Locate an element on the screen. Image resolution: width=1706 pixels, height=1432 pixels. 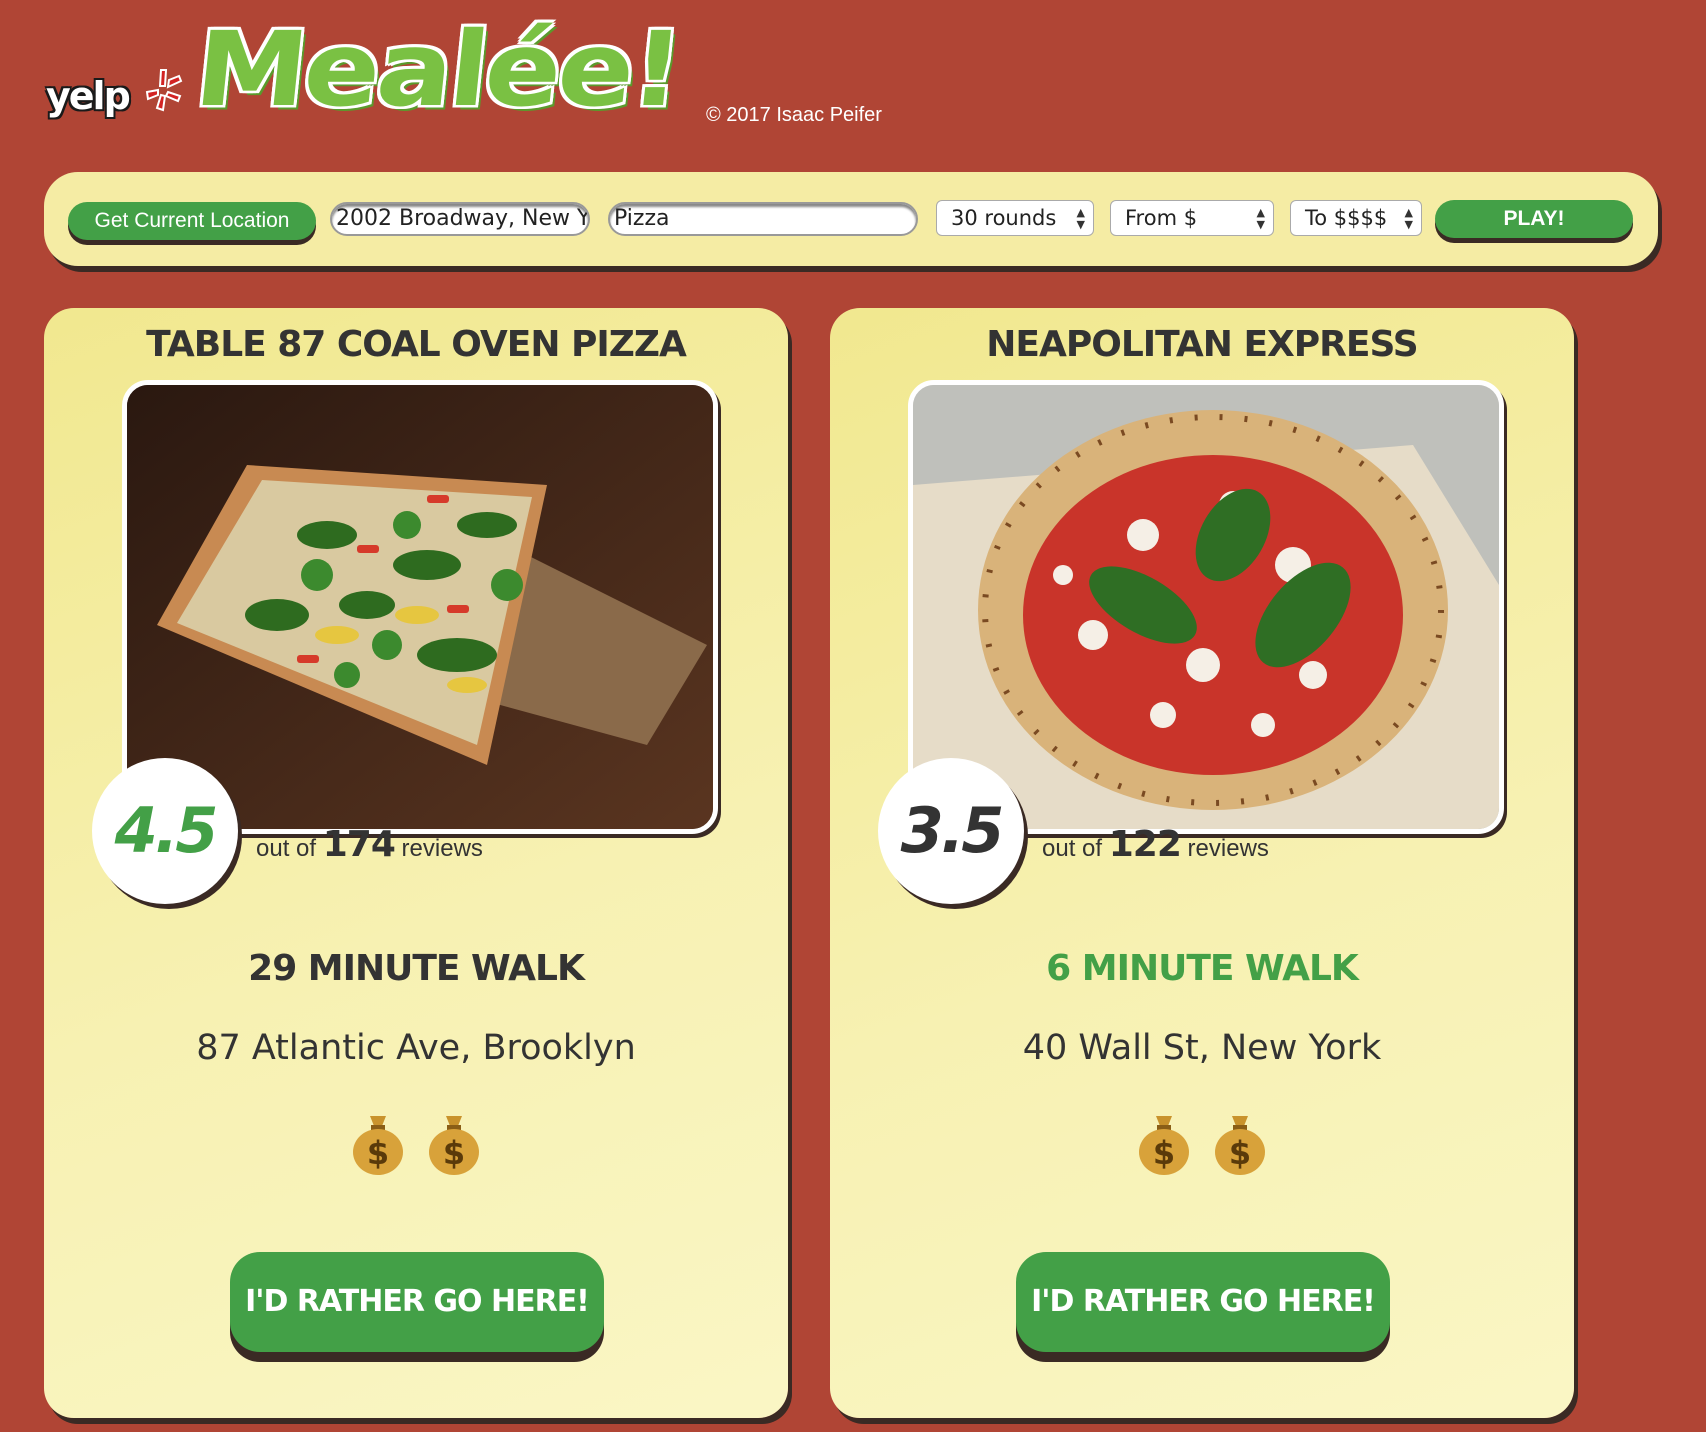
rating-badge: 3.5 is located at coordinates (951, 831).